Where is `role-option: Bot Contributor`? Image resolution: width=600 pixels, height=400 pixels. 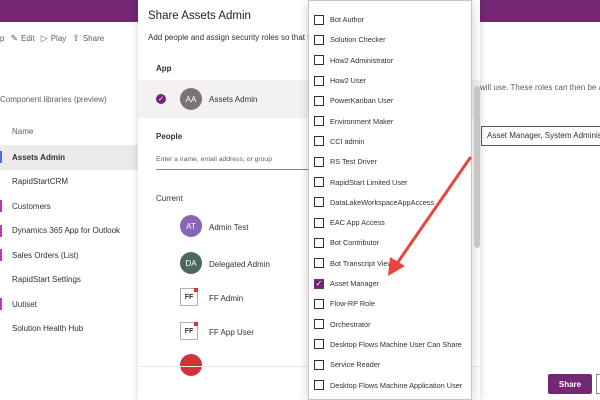 role-option: Bot Contributor is located at coordinates (390, 243).